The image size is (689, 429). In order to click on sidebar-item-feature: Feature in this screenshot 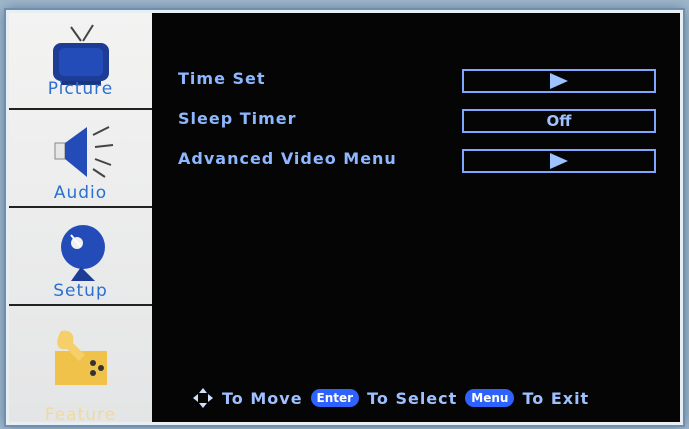, I will do `click(80, 366)`.